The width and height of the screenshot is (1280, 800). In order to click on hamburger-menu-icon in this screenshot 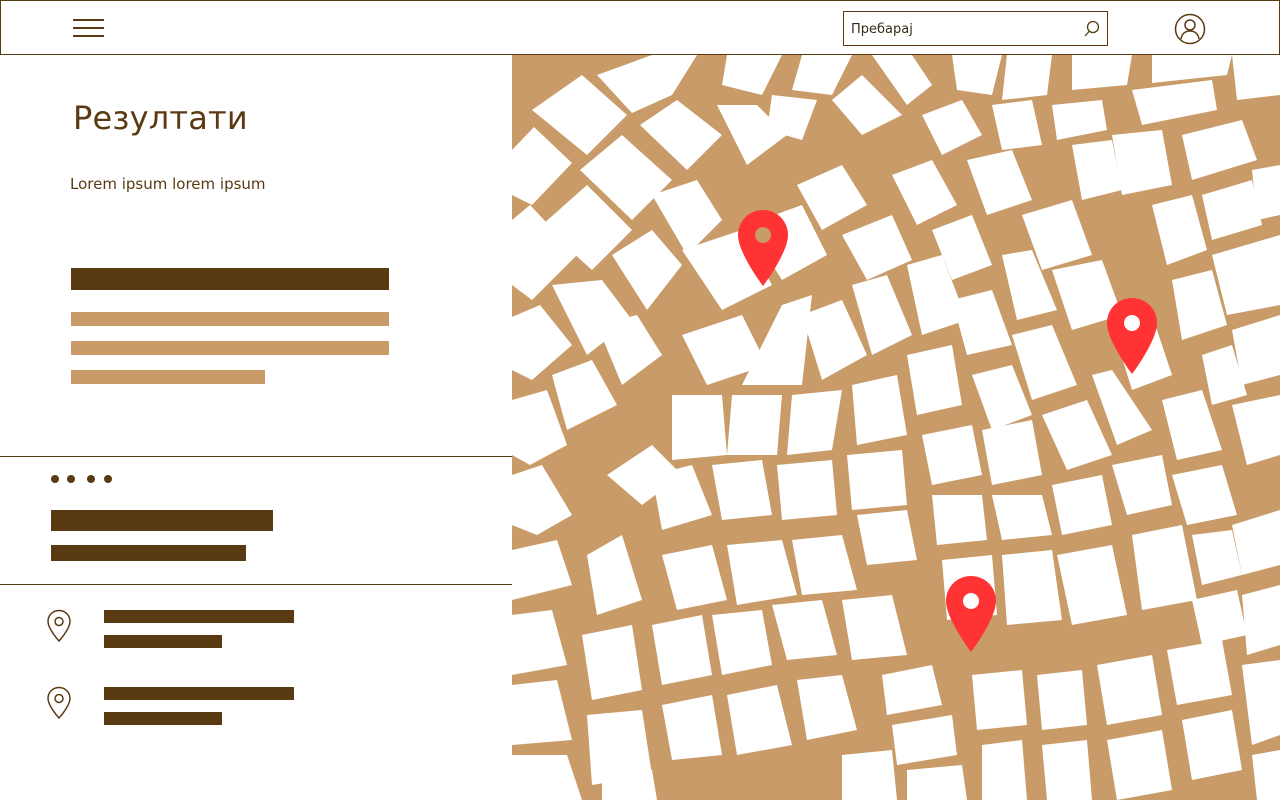, I will do `click(89, 29)`.